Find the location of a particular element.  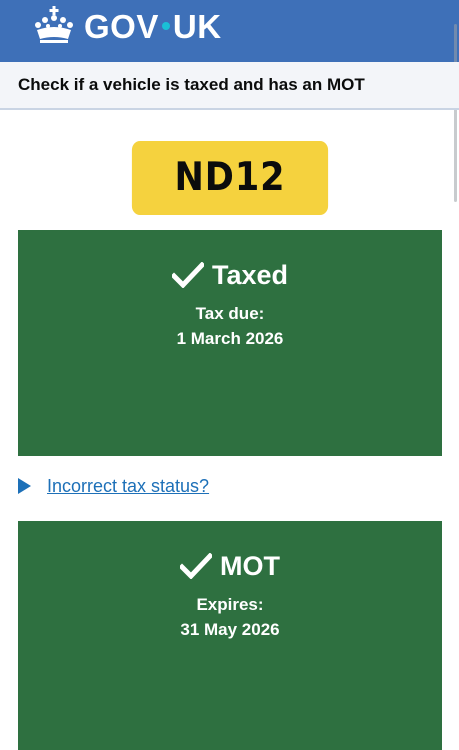

mot-status-text: MOT is located at coordinates (250, 565).